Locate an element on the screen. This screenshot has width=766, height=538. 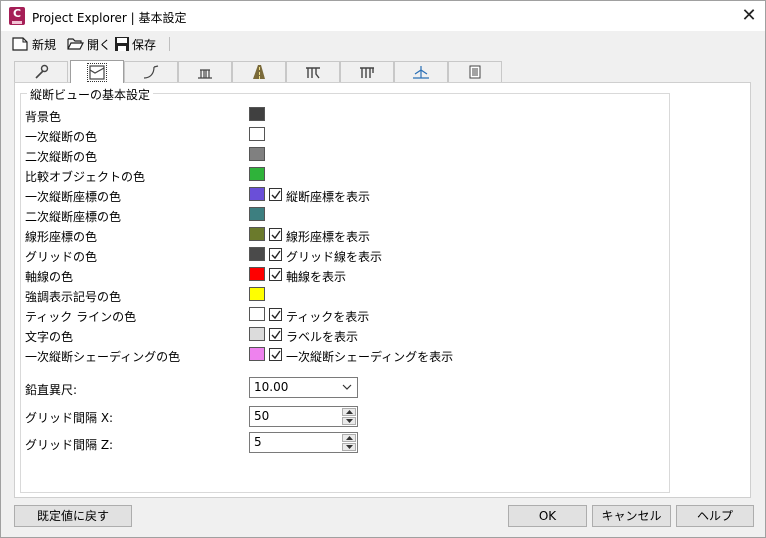
tab-cross-section is located at coordinates (421, 71).